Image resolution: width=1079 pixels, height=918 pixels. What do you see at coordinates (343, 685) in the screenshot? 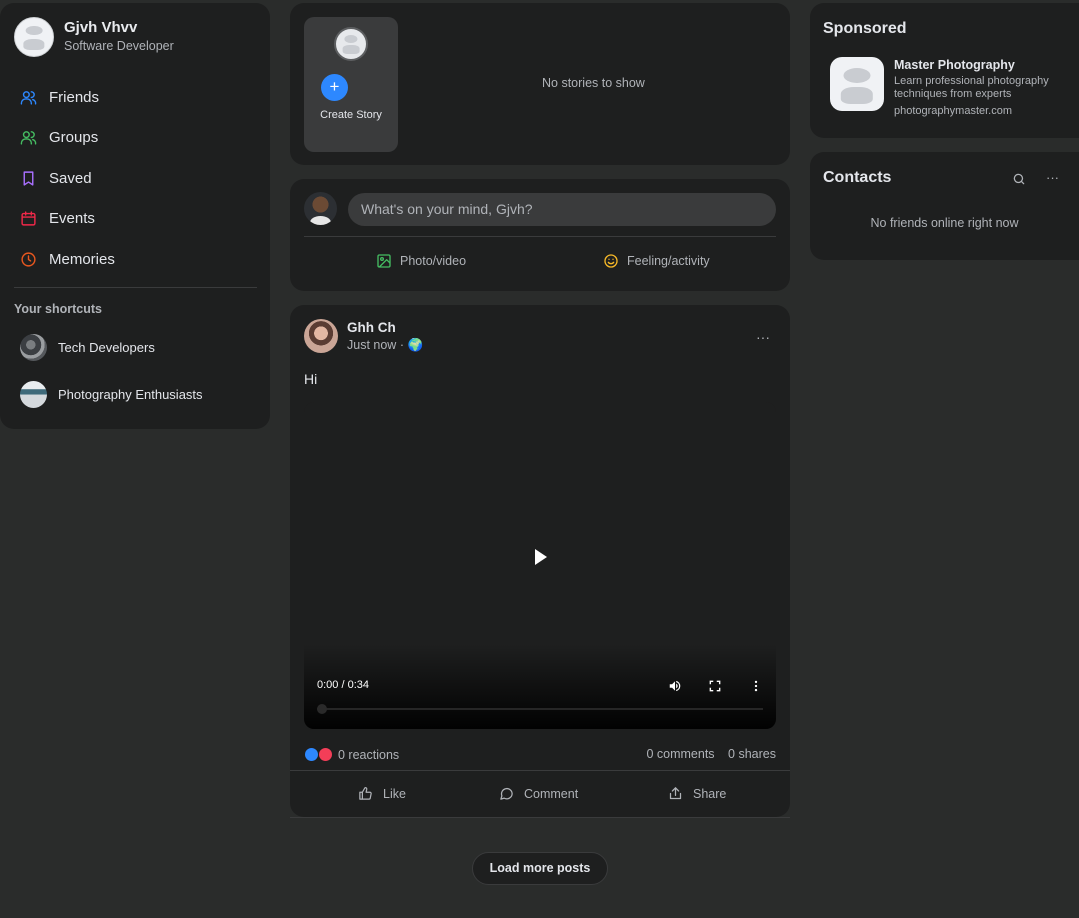
I see `video-time: 0:00 / 0:34` at bounding box center [343, 685].